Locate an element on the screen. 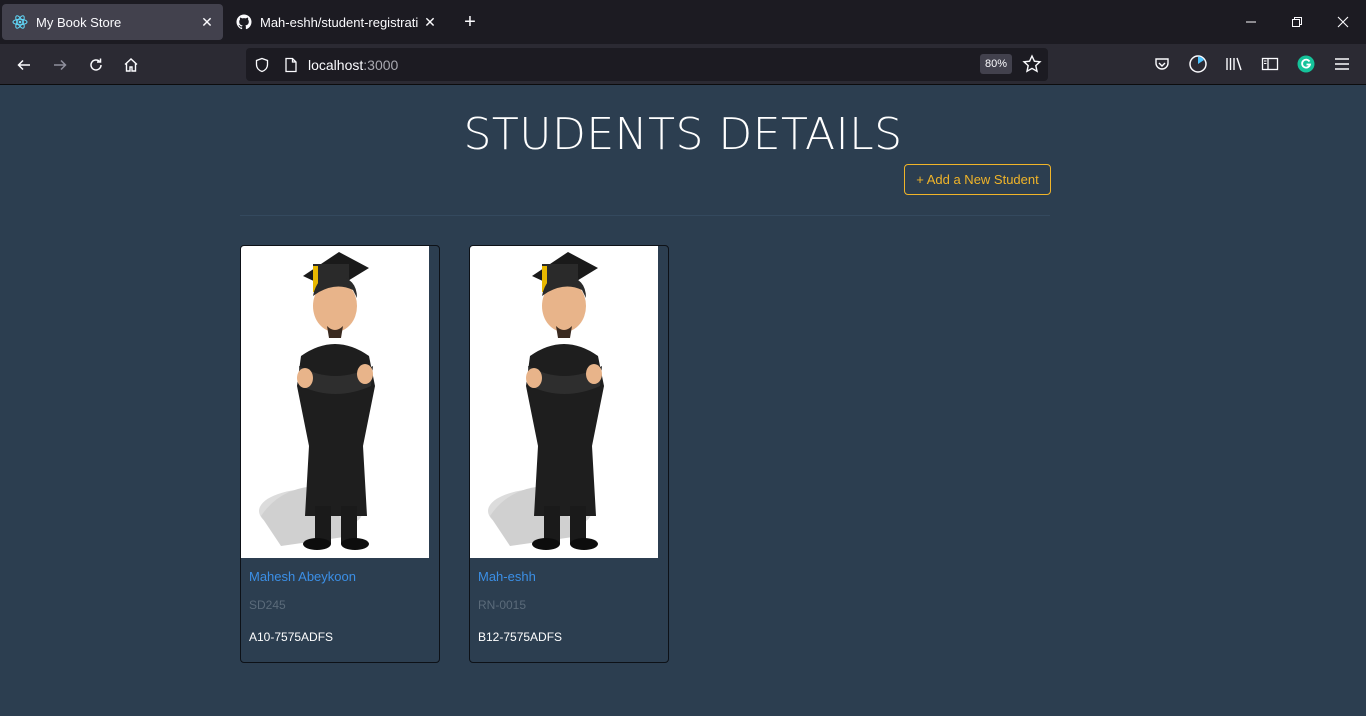 The image size is (1366, 716). divider is located at coordinates (645, 215).